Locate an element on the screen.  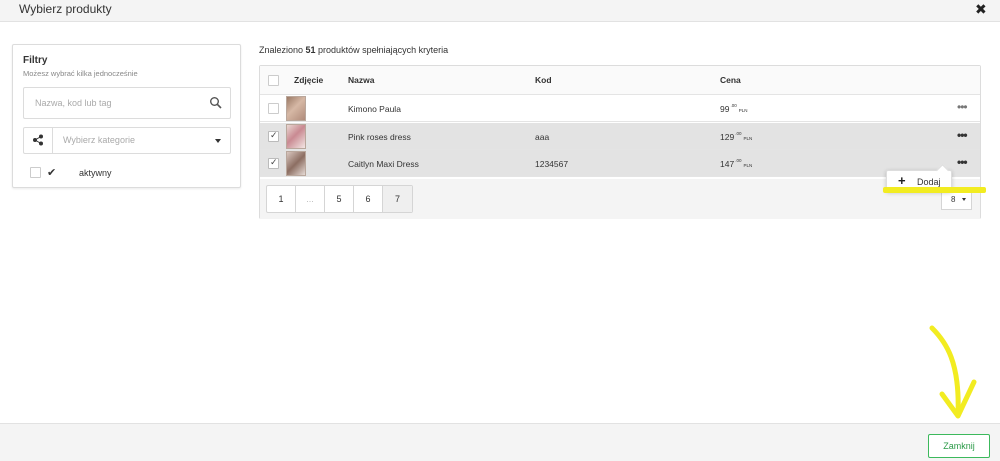
header-price: Cena is located at coordinates (730, 80).